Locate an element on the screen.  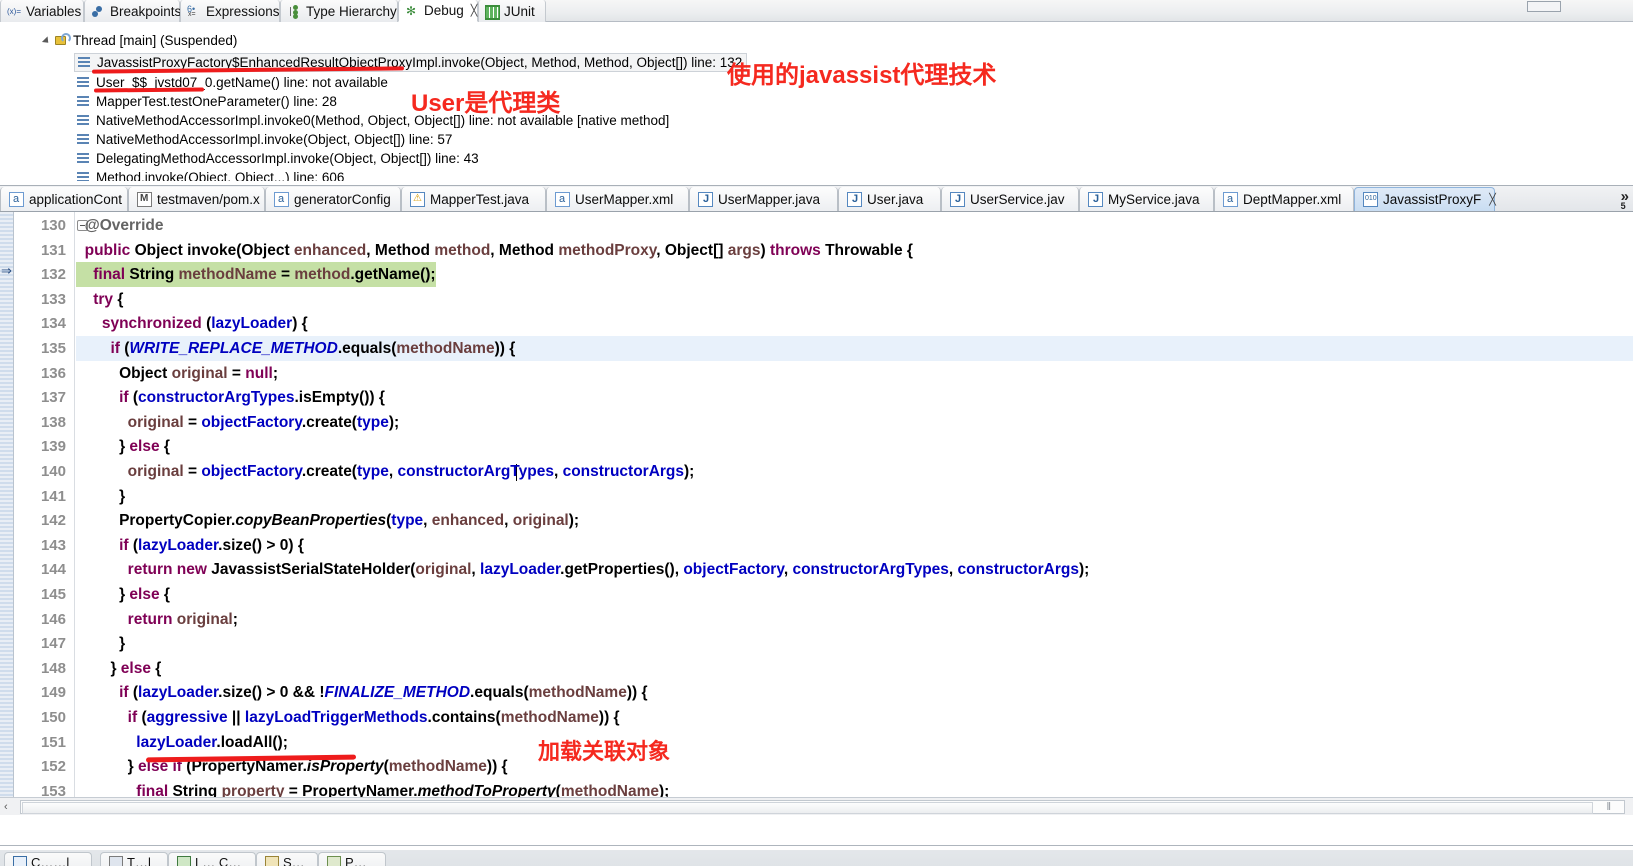
scrollbar-thumb is located at coordinates (807, 808).